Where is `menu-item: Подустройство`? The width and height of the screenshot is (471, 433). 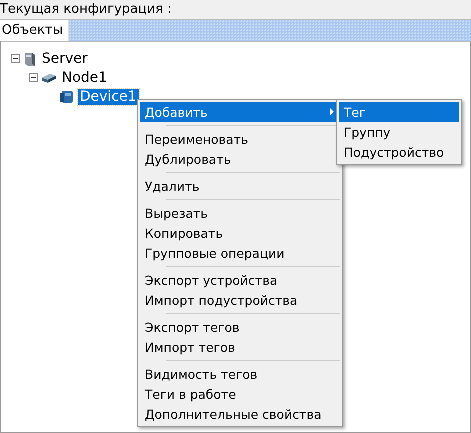
menu-item: Подустройство is located at coordinates (399, 152).